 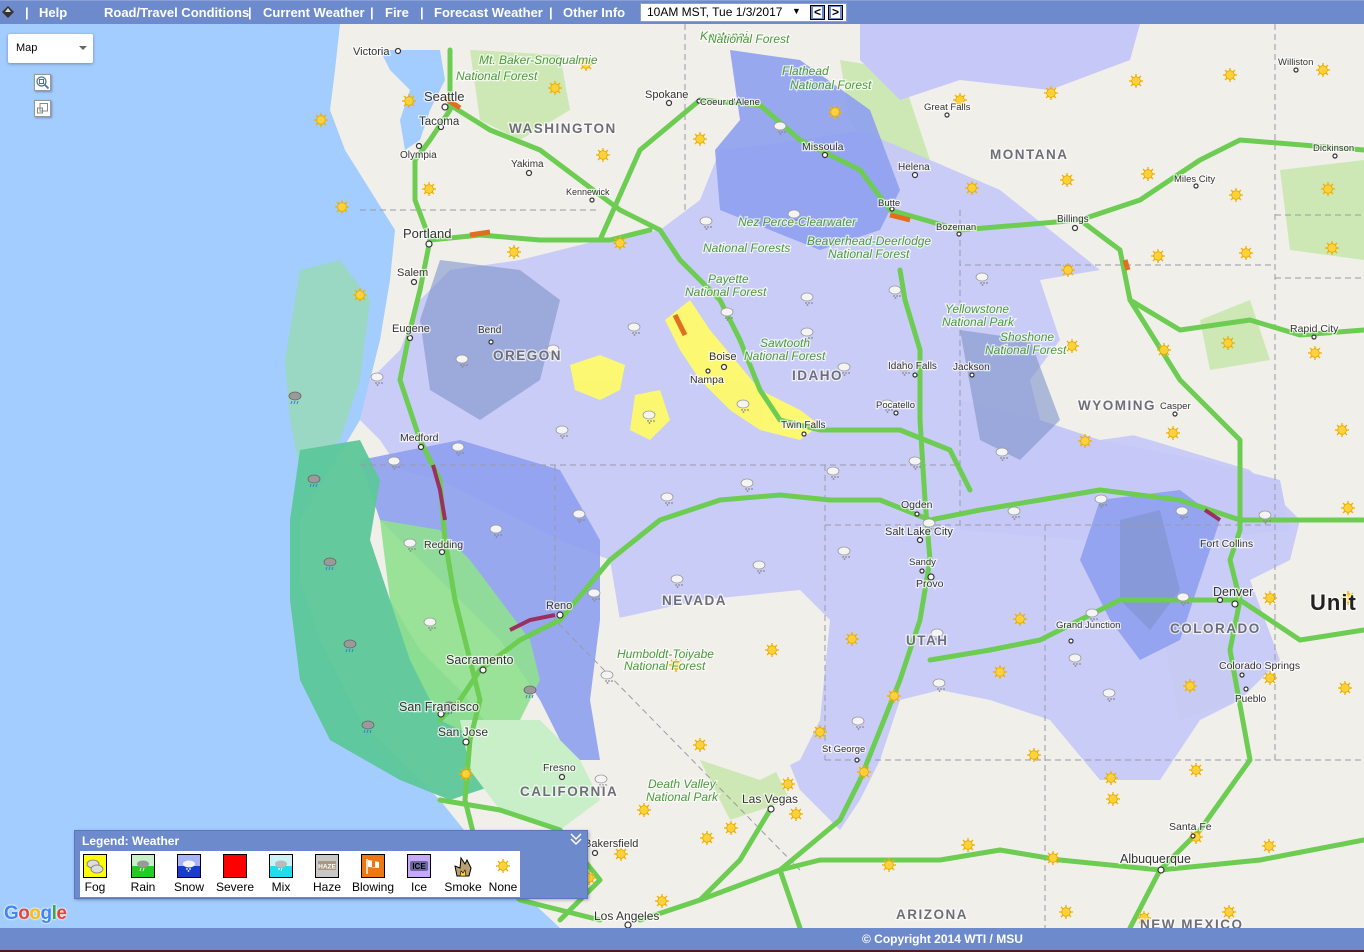 I want to click on city-label: Provo, so click(x=930, y=584).